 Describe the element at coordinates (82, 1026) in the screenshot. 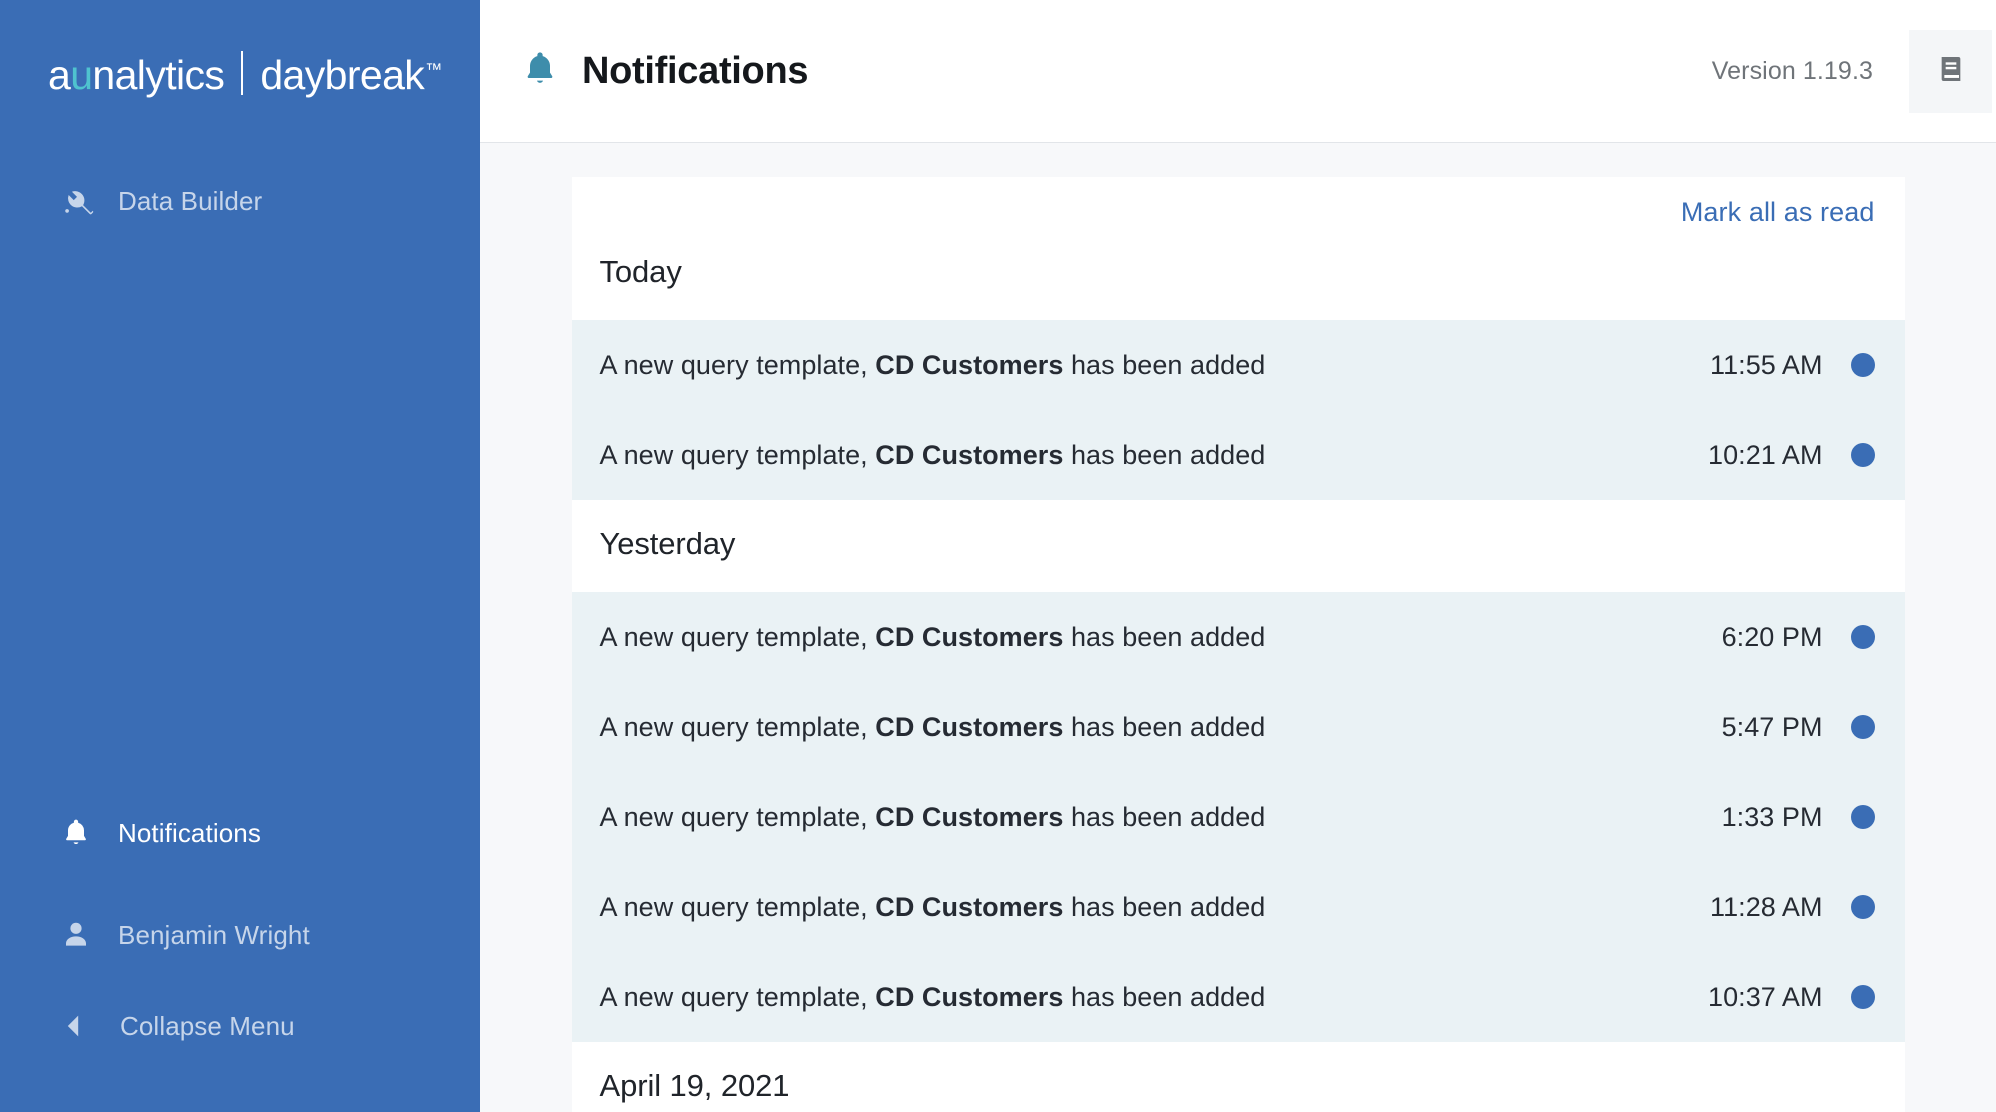

I see `chevron-left-icon` at that location.